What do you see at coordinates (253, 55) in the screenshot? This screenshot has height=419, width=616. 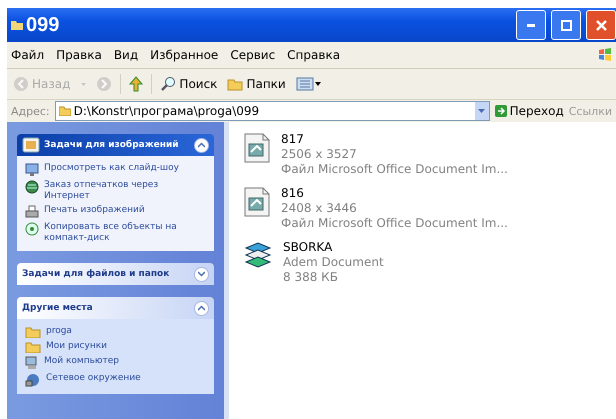 I see `menu-item: Сервис` at bounding box center [253, 55].